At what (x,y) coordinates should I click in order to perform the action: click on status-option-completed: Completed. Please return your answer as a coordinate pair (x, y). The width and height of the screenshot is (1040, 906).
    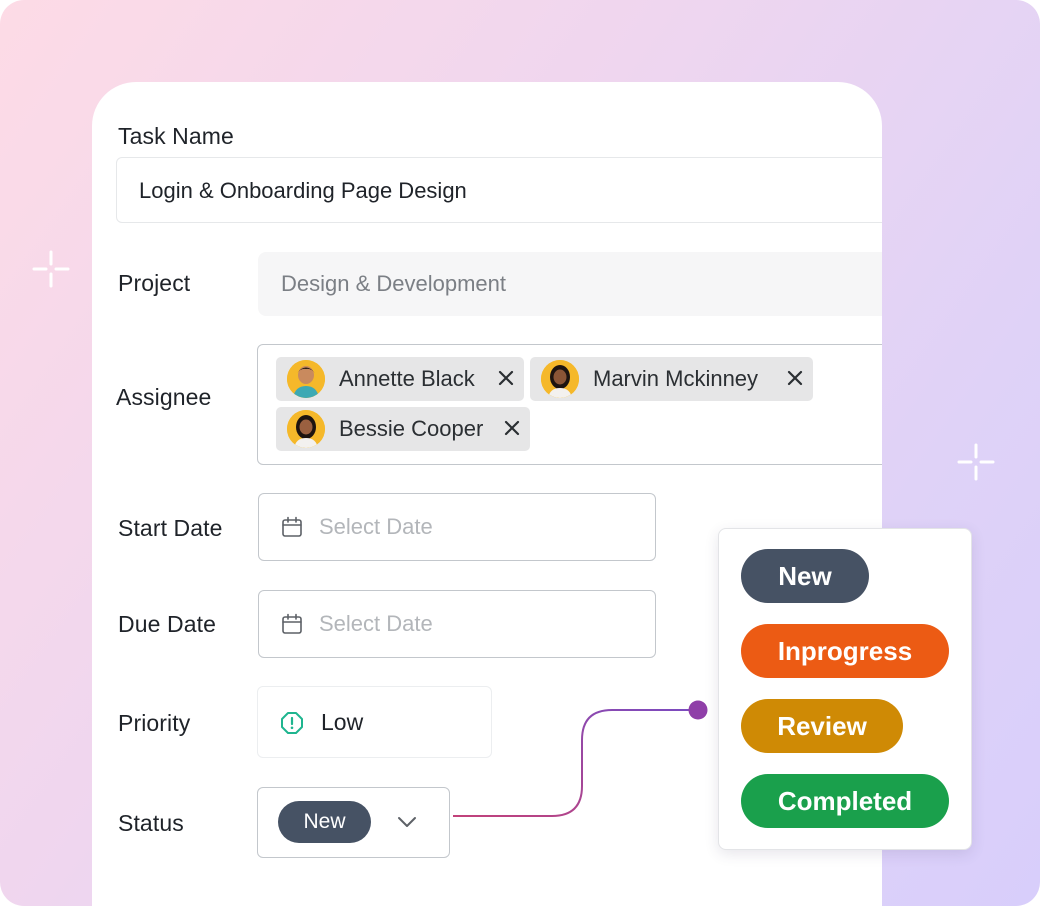
    Looking at the image, I should click on (845, 801).